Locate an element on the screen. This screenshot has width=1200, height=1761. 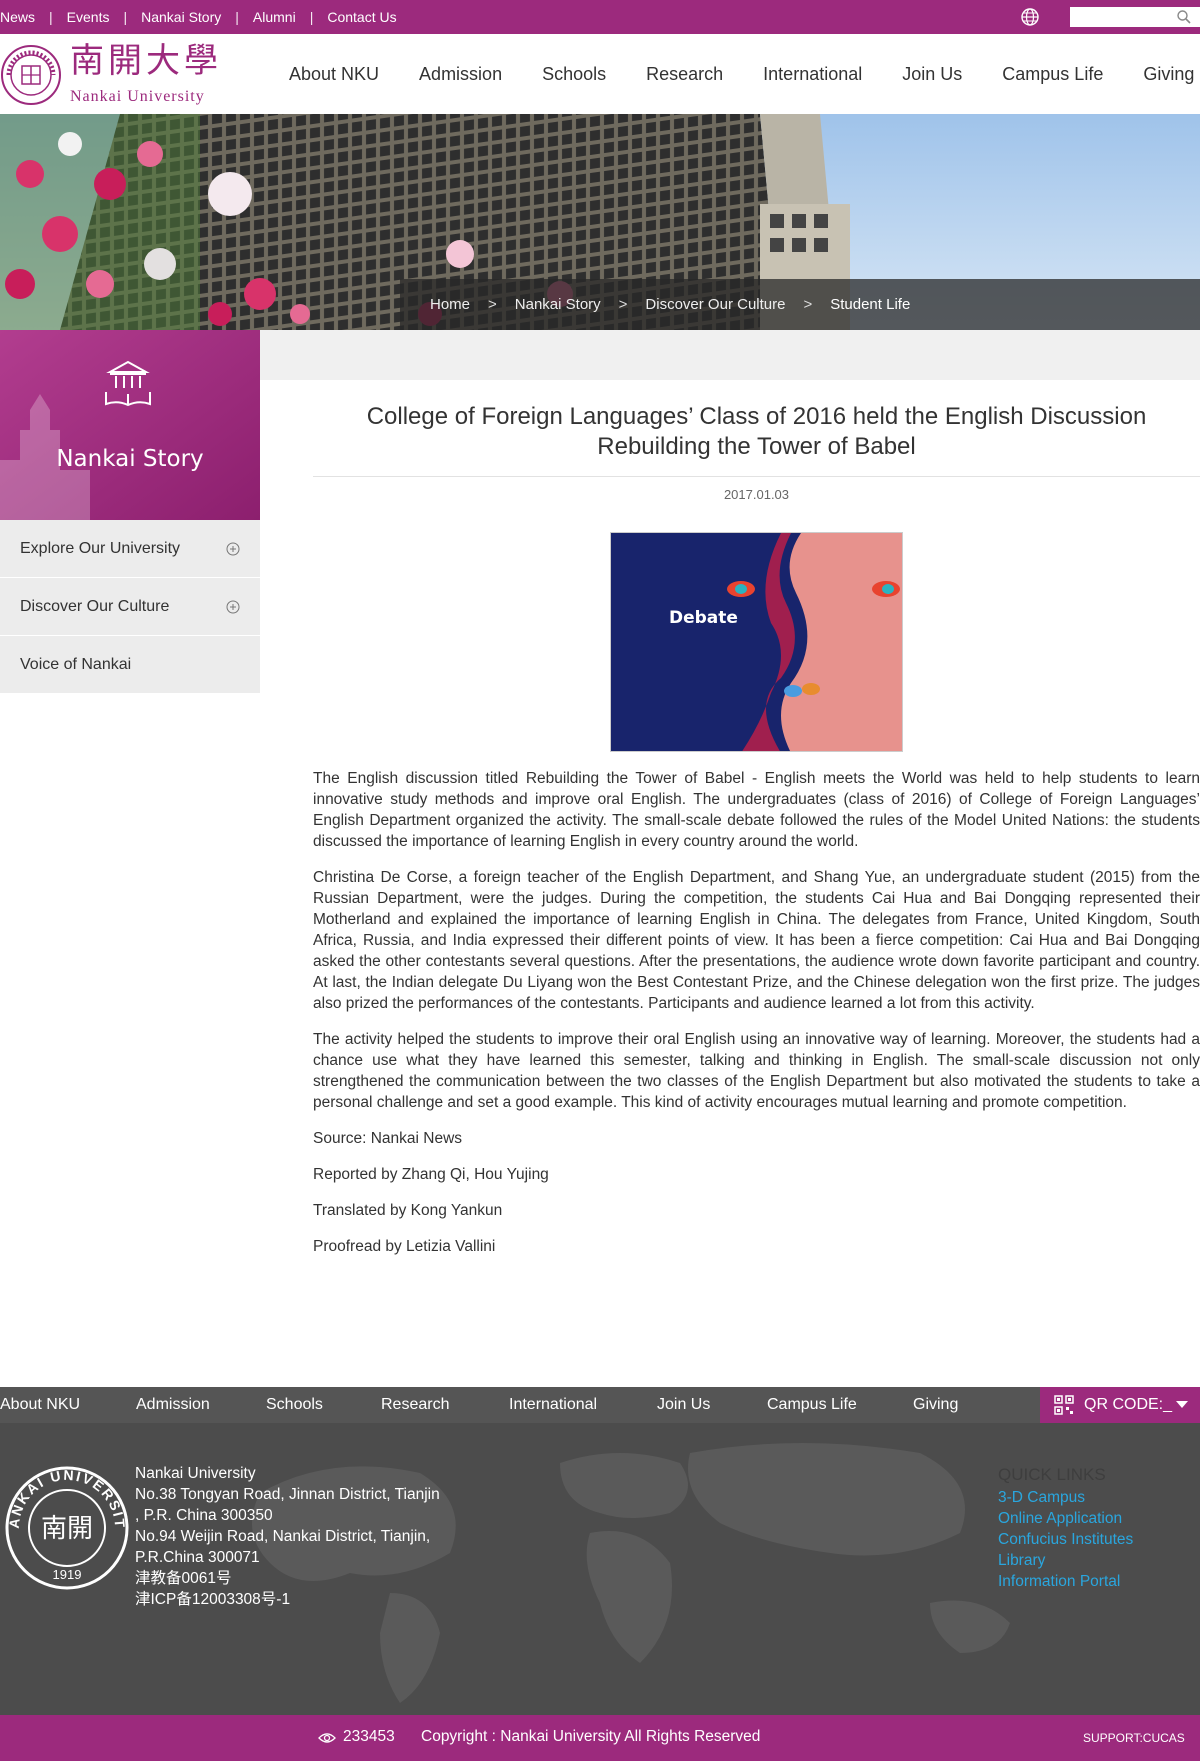
seal-center-text: 南開 is located at coordinates (67, 1529).